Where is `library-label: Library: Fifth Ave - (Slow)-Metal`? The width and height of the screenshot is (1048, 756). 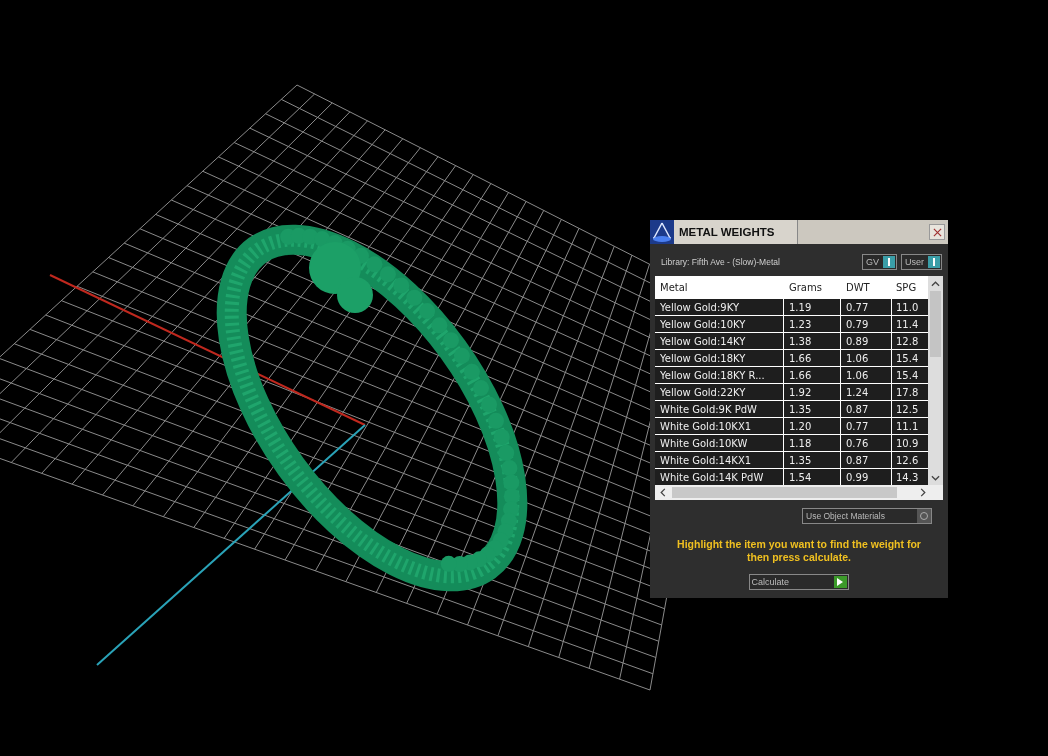
library-label: Library: Fifth Ave - (Slow)-Metal is located at coordinates (720, 262).